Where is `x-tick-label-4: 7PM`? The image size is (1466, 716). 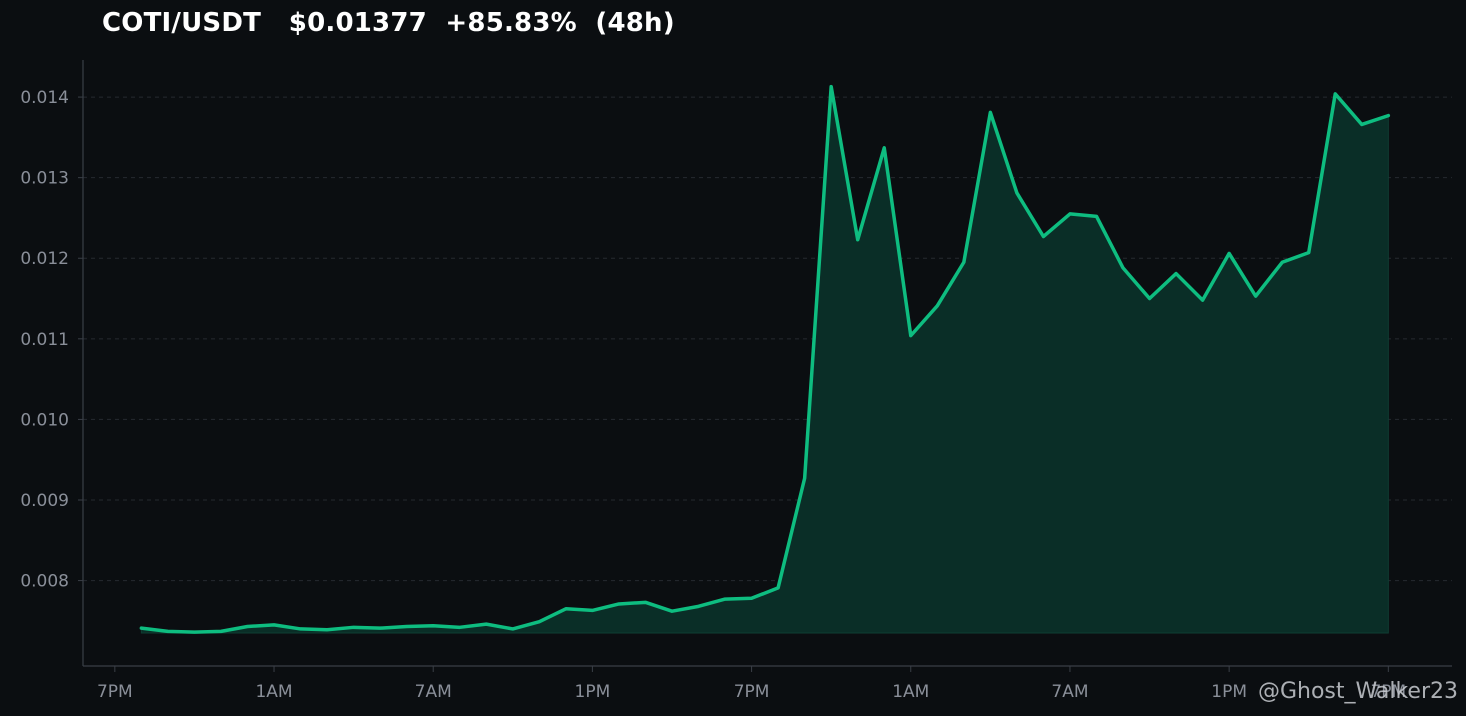 x-tick-label-4: 7PM is located at coordinates (752, 692).